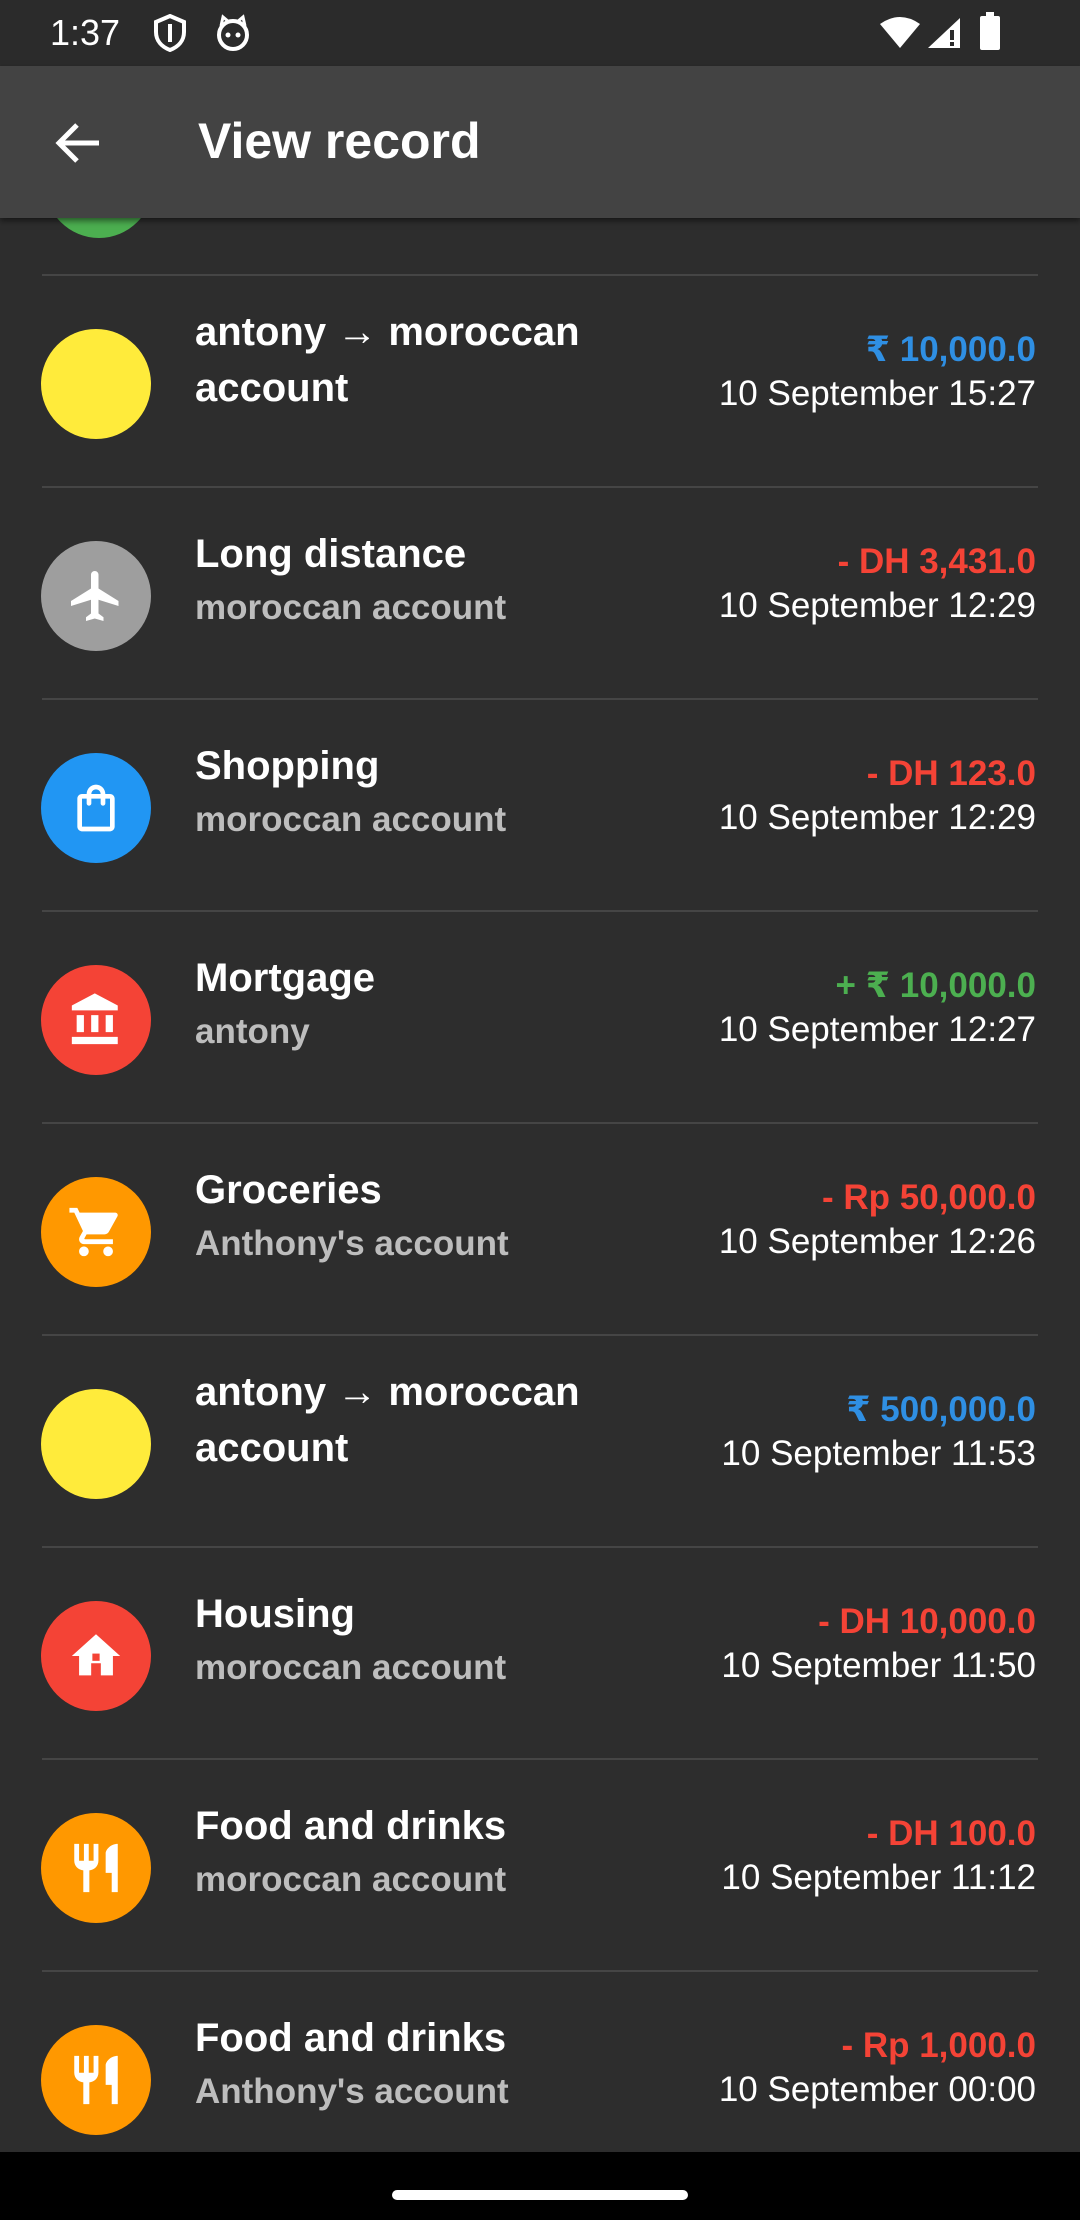 This screenshot has height=2220, width=1080. Describe the element at coordinates (877, 1029) in the screenshot. I see `record-date: 10 September 12:27` at that location.